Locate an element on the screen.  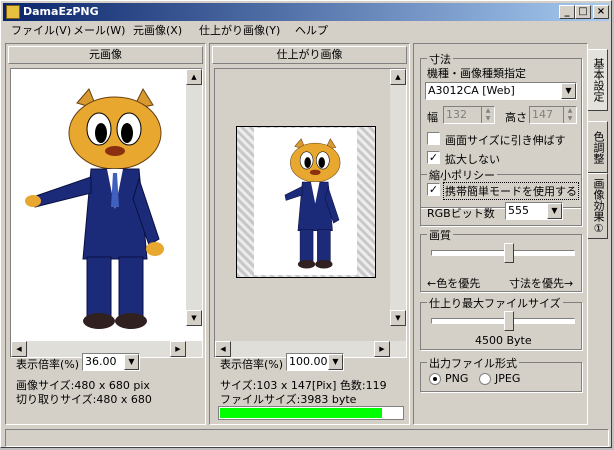
max-size-value: 4500 Byte is located at coordinates (503, 340).